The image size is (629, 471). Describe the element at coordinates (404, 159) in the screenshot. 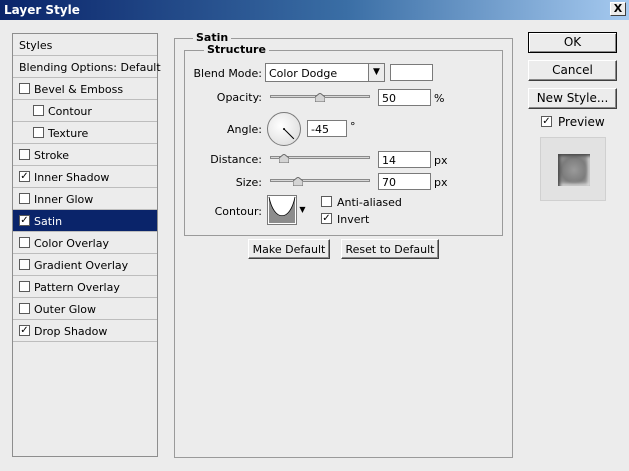

I see `distance-input: 14` at that location.